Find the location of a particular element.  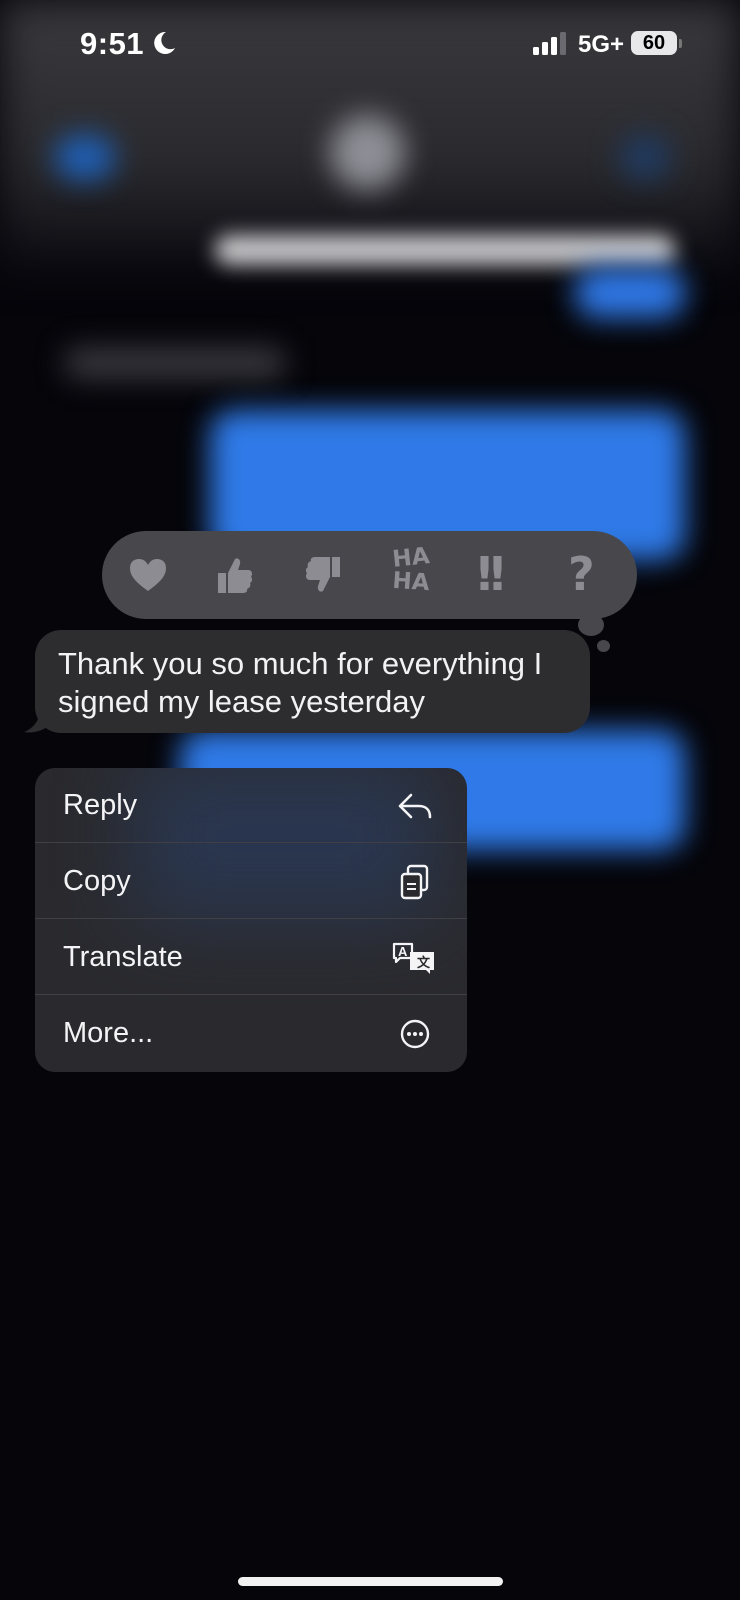

divider-blur is located at coordinates (445, 250).